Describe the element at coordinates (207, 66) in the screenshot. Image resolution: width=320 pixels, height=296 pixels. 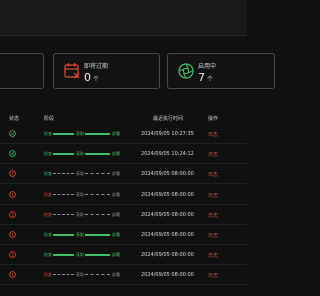
I see `enabled-label: 启用中` at that location.